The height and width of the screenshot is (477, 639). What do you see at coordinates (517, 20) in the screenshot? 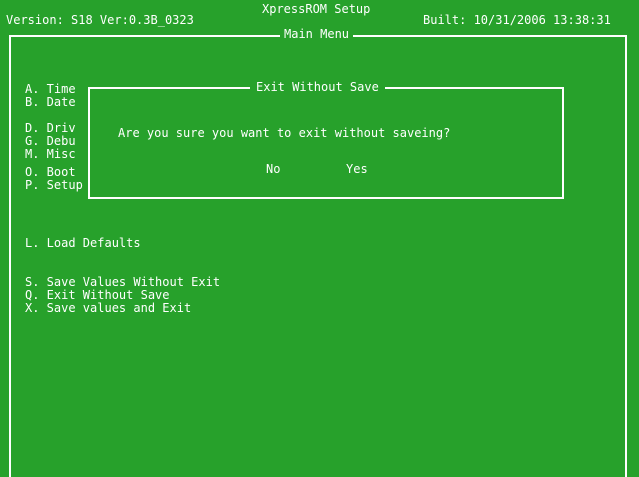
I see `build-date: Built: 10/31/2006 13:38:31` at bounding box center [517, 20].